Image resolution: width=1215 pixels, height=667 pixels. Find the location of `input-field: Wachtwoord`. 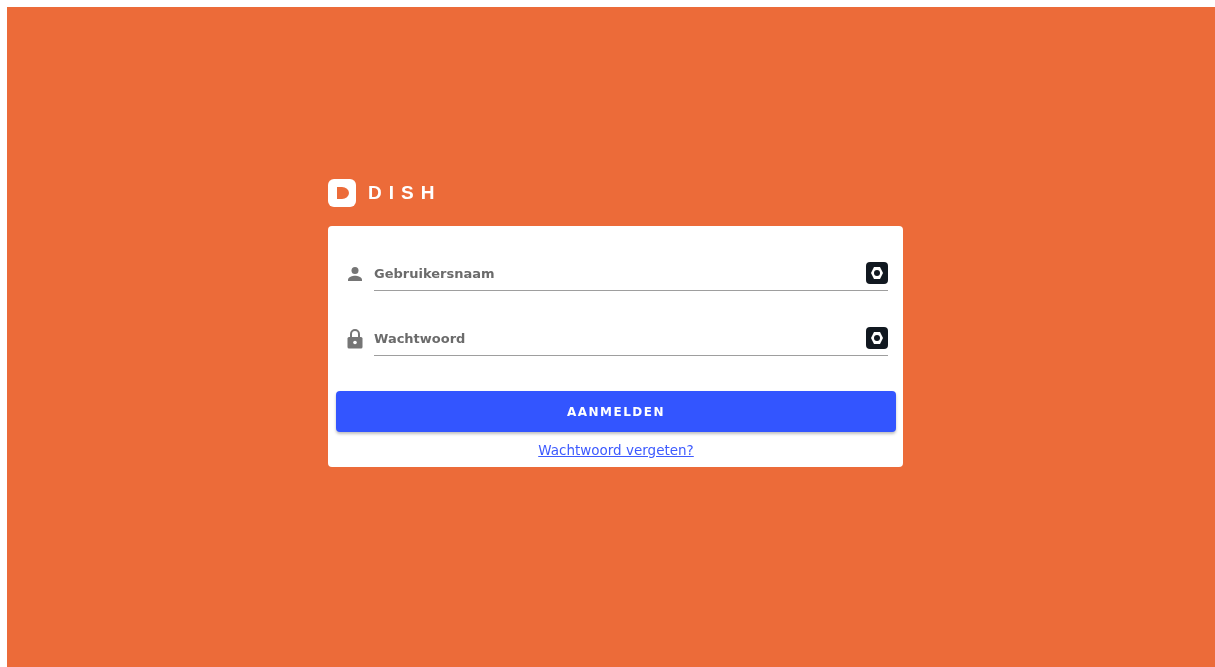

input-field: Wachtwoord is located at coordinates (617, 338).